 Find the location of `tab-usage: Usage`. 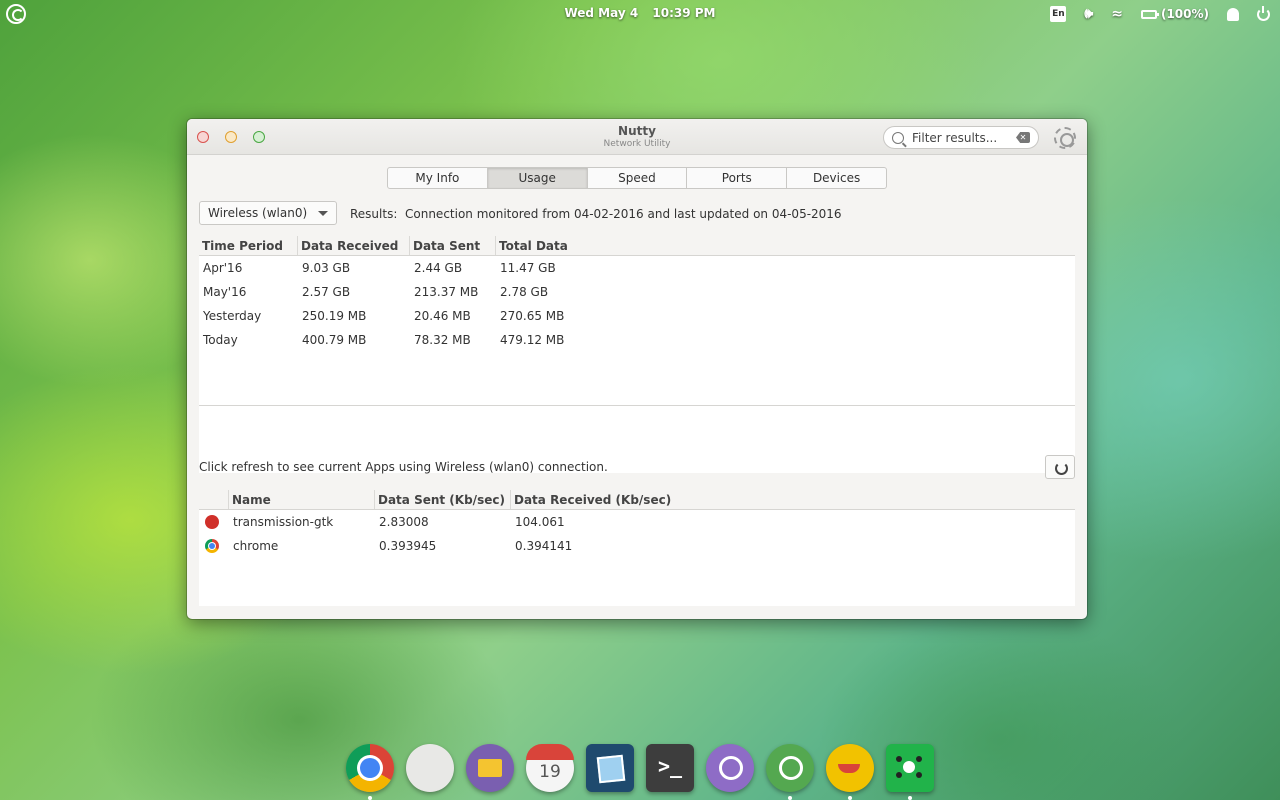

tab-usage: Usage is located at coordinates (537, 178).